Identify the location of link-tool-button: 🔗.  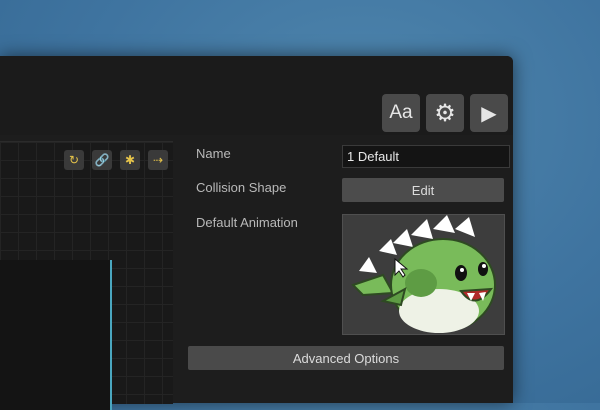
(102, 160).